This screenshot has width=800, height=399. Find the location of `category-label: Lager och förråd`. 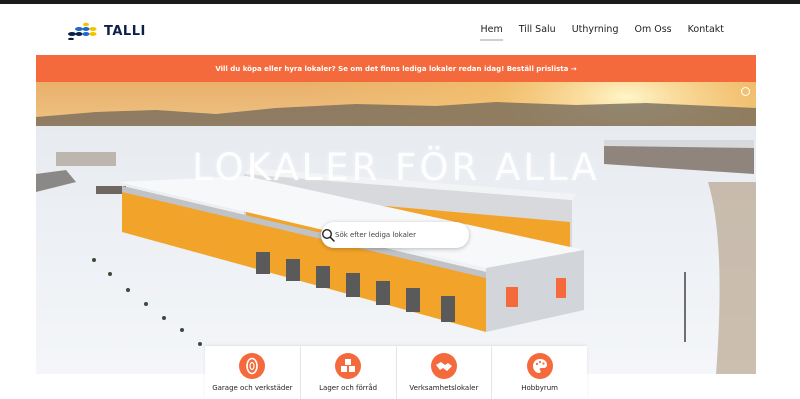

category-label: Lager och förråd is located at coordinates (348, 388).